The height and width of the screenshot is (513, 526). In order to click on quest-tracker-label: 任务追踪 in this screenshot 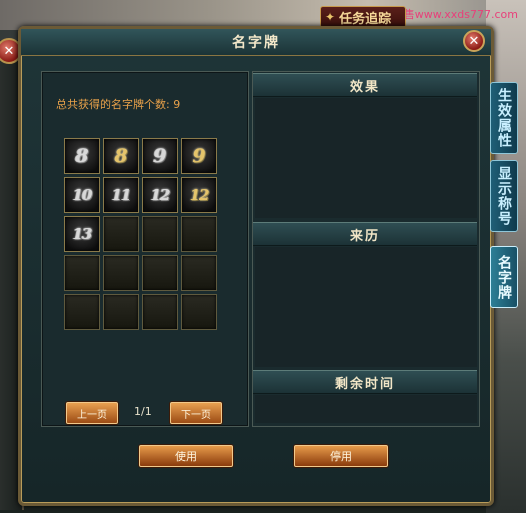, I will do `click(365, 19)`.